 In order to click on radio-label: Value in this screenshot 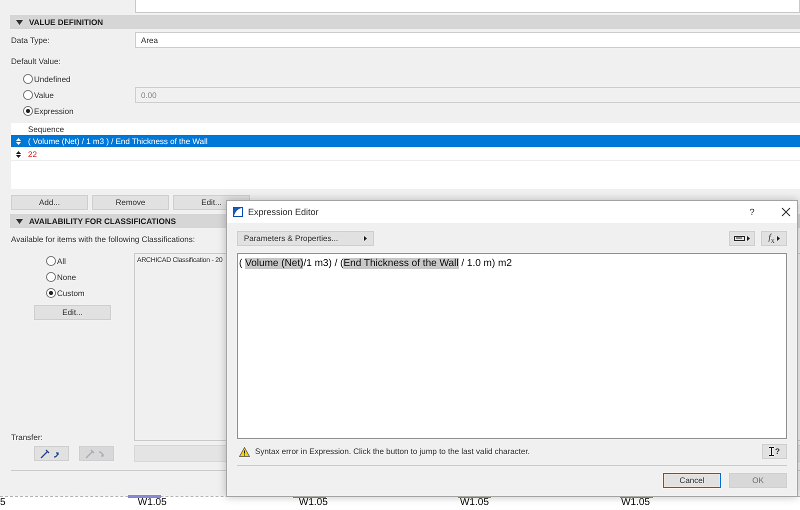, I will do `click(44, 95)`.